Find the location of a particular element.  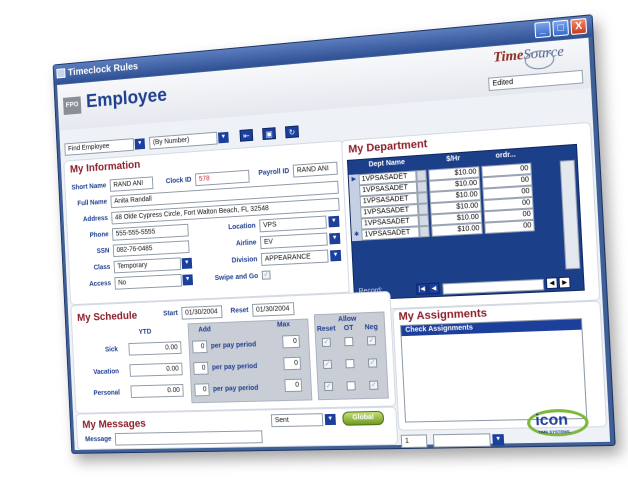

column-header-rate: $/Hr is located at coordinates (454, 161).